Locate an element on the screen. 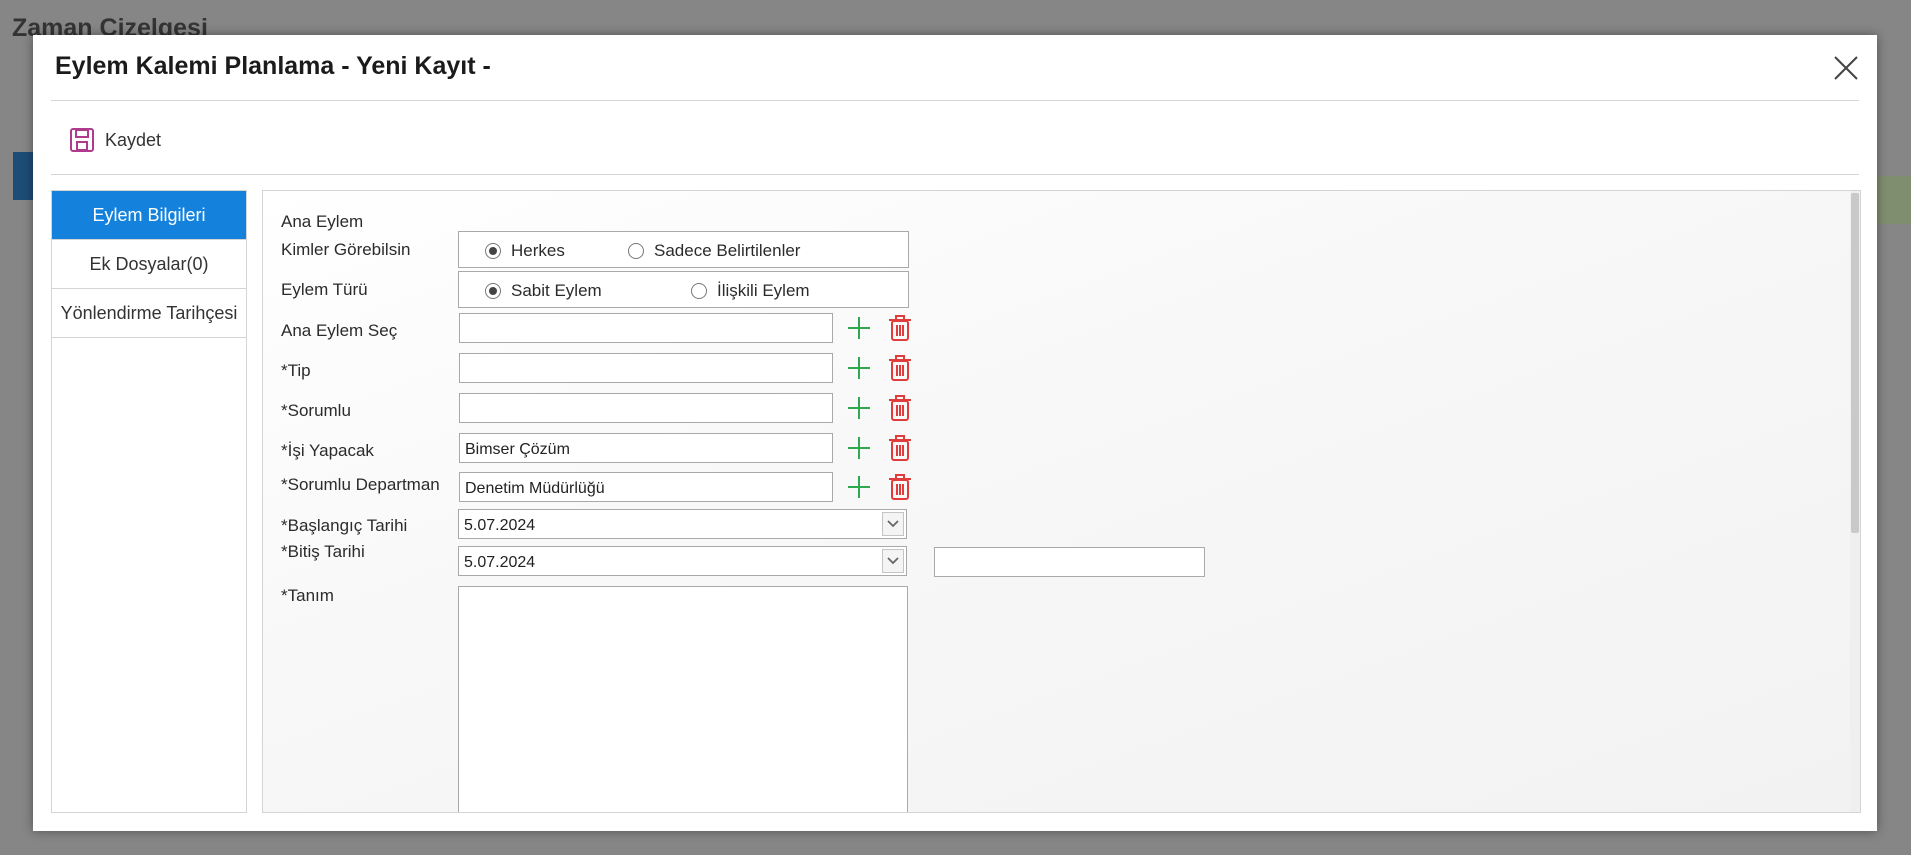  isi-yapacak-input: Bimser Çözüm is located at coordinates (646, 448).